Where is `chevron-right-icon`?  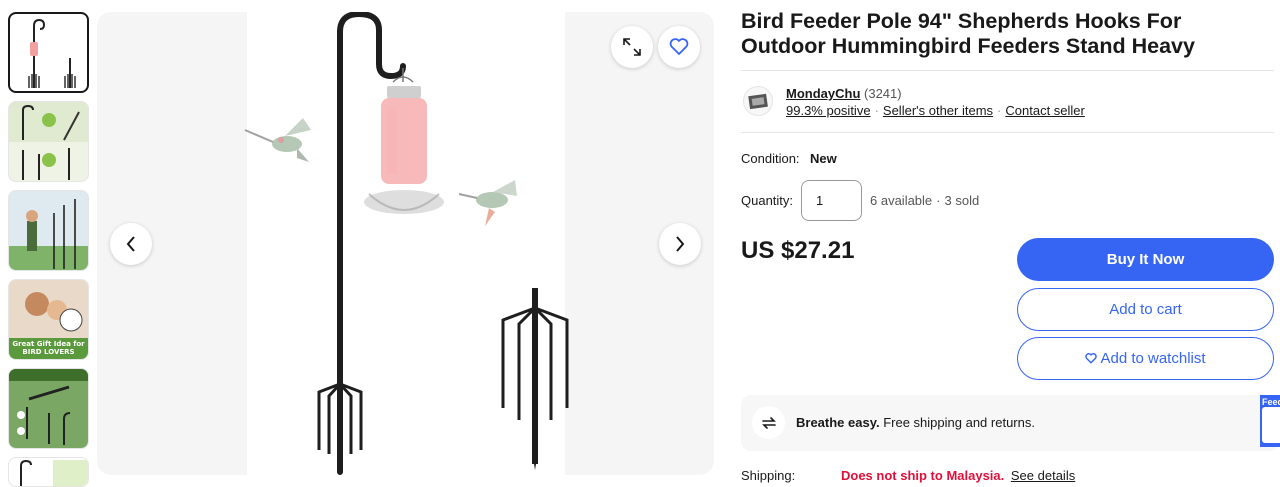
chevron-right-icon is located at coordinates (680, 244).